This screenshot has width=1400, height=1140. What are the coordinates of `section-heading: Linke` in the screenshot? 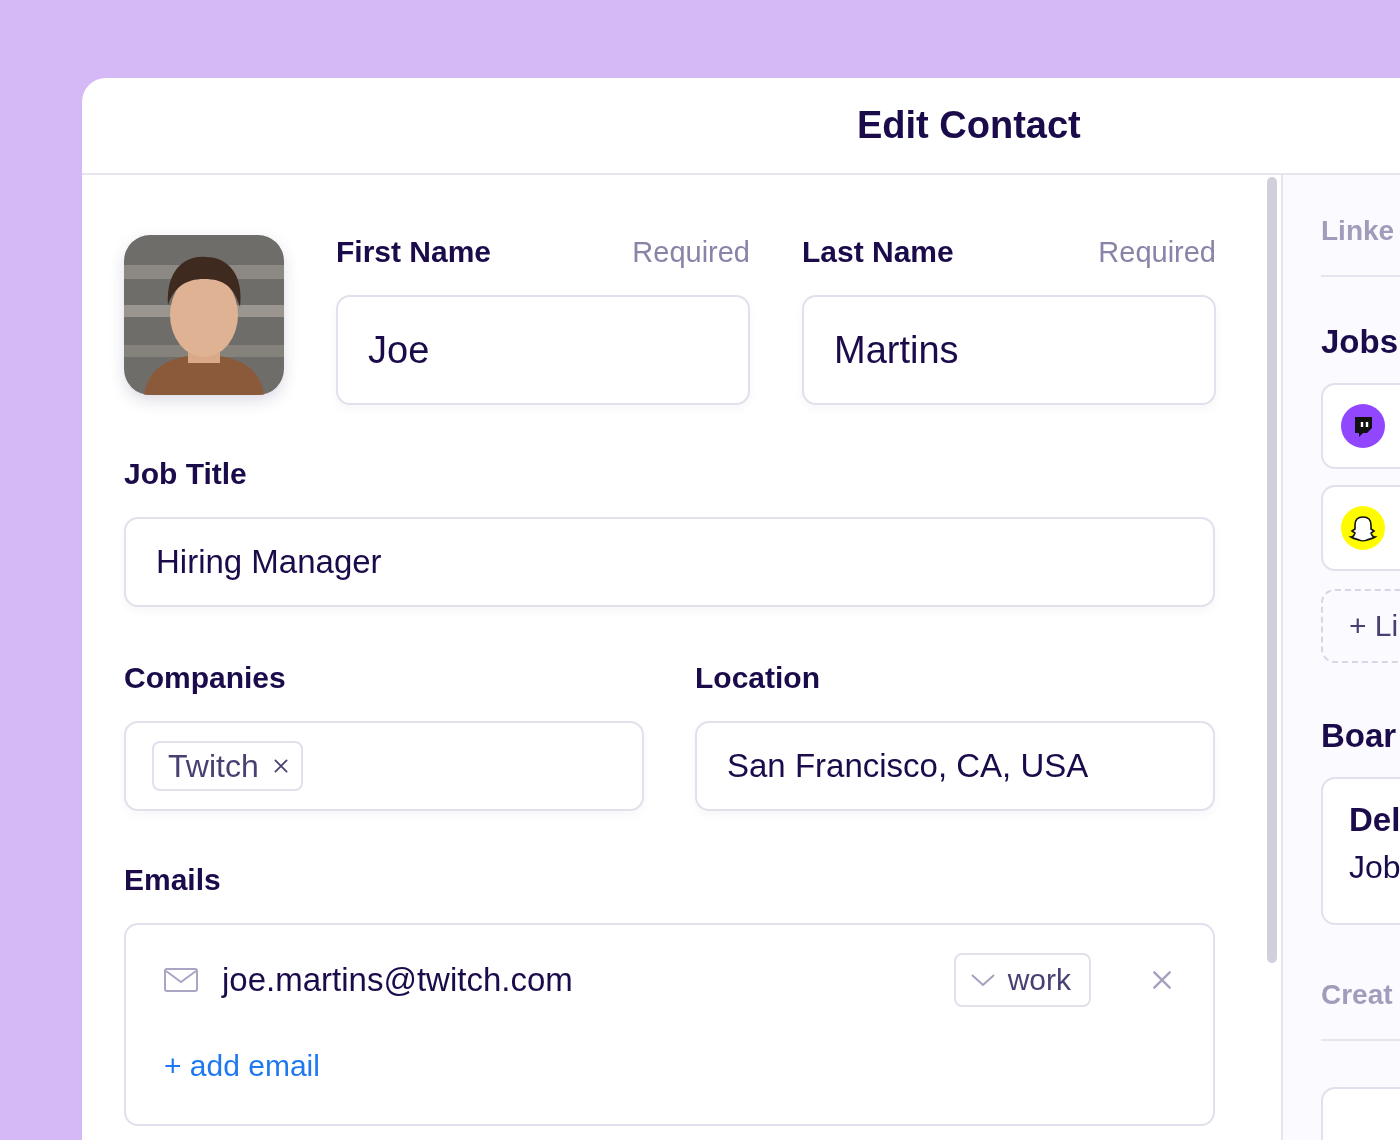 It's located at (1358, 231).